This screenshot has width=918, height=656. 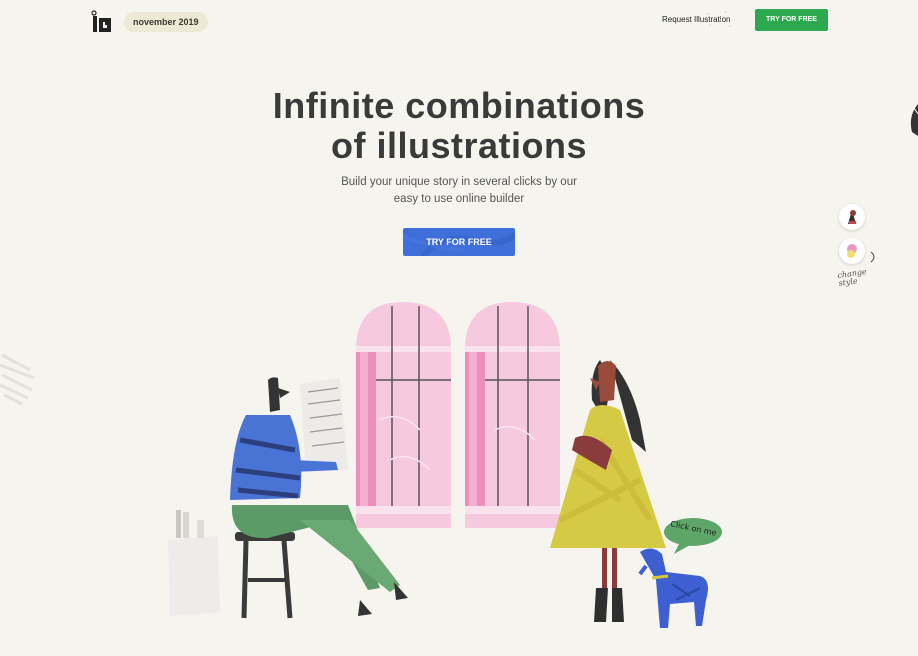 What do you see at coordinates (791, 20) in the screenshot?
I see `try-for-free-header-button: TRY FOR FREE` at bounding box center [791, 20].